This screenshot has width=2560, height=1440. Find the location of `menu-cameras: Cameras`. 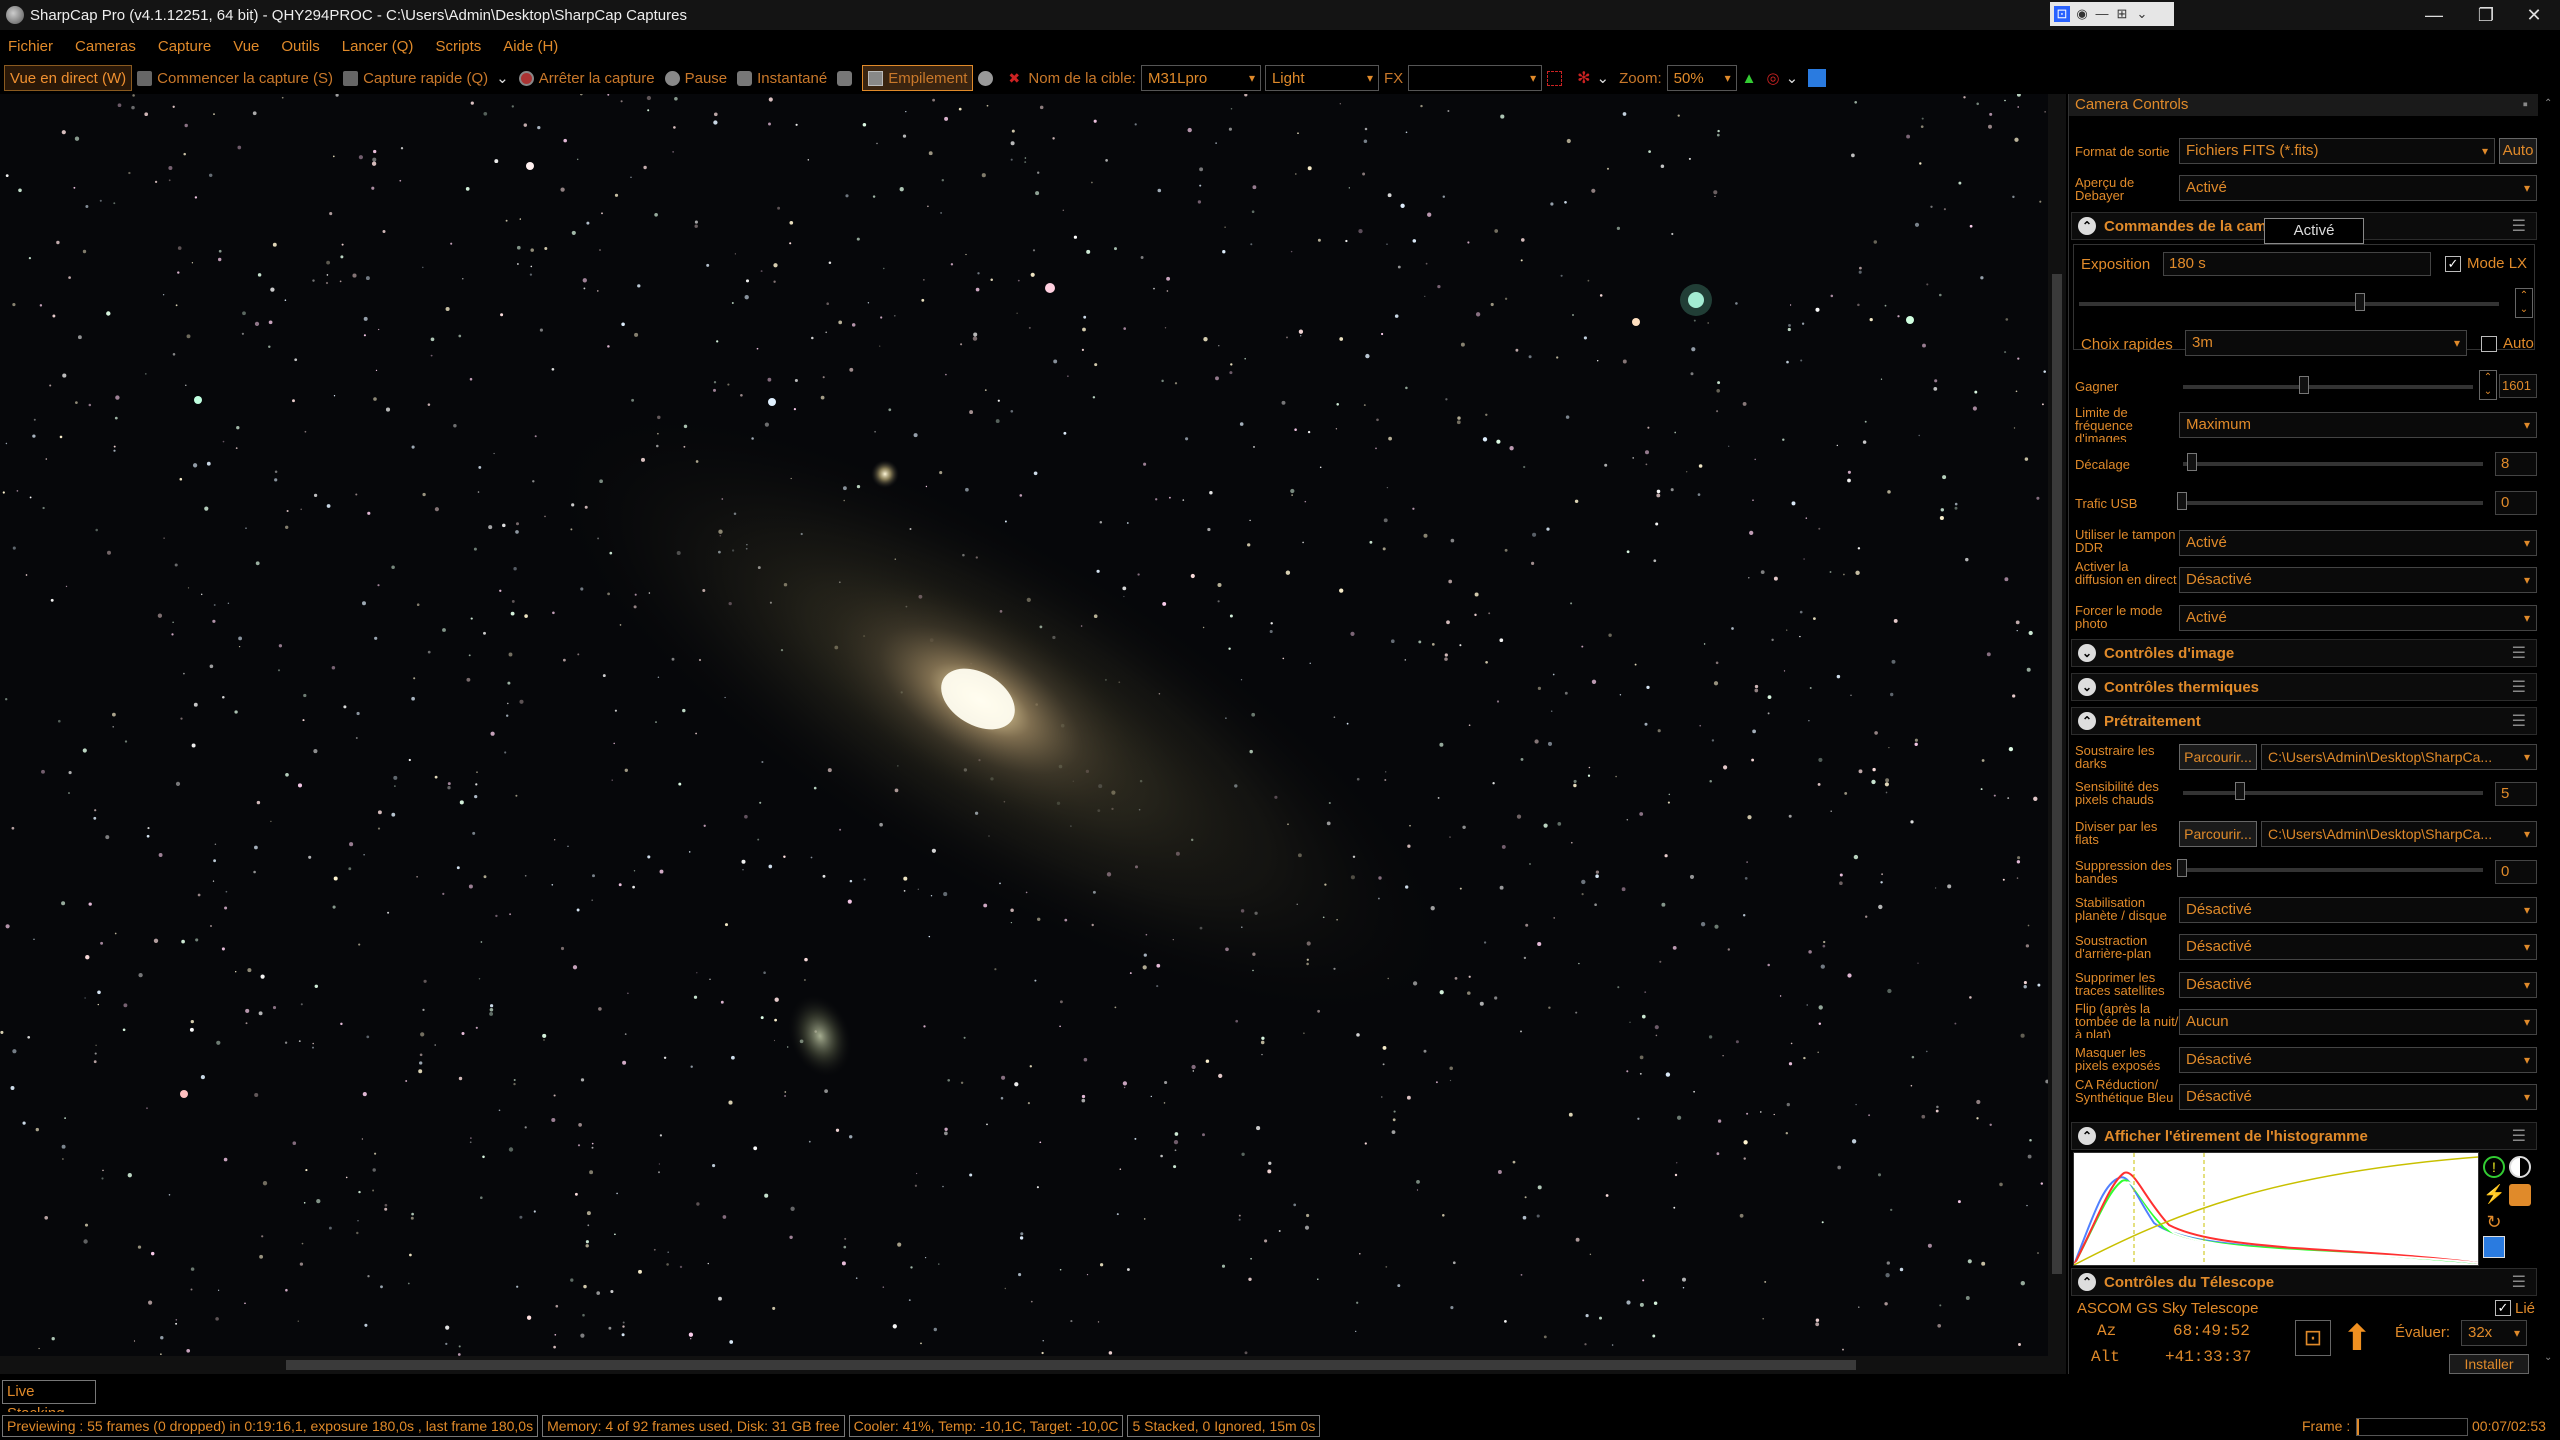

menu-cameras: Cameras is located at coordinates (105, 46).